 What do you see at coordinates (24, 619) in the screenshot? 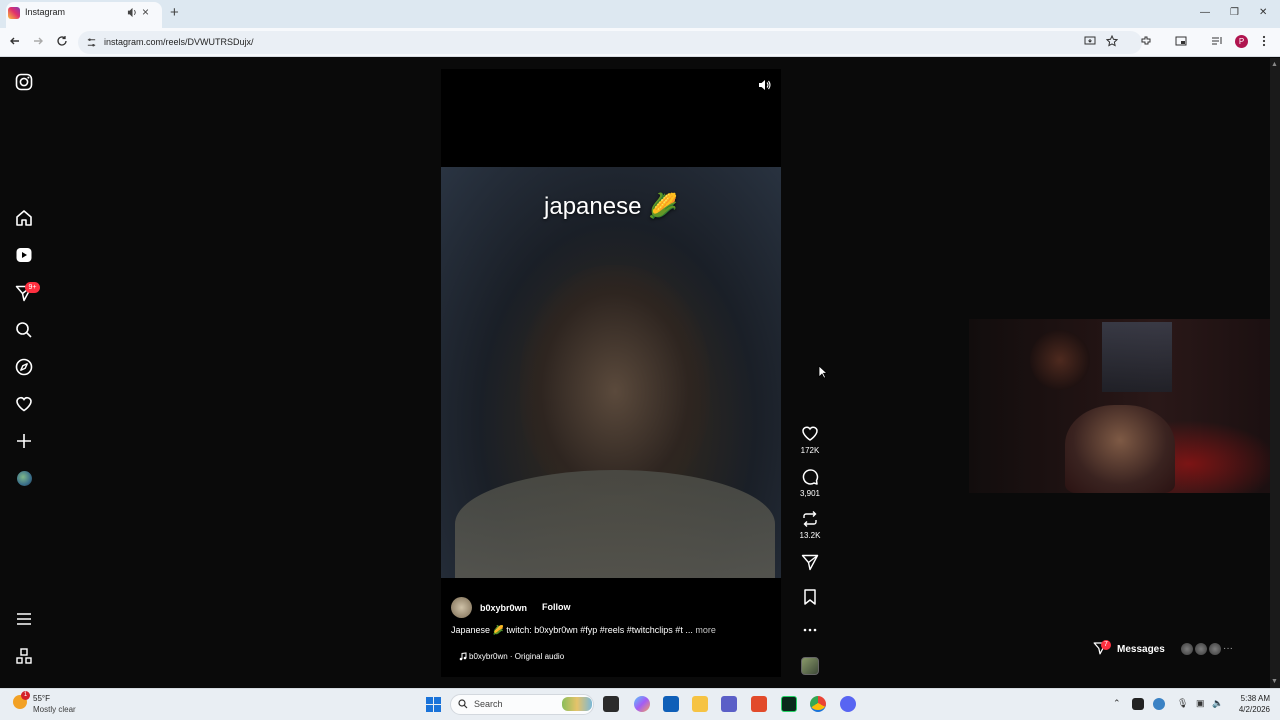
I see `more-menu-icon` at bounding box center [24, 619].